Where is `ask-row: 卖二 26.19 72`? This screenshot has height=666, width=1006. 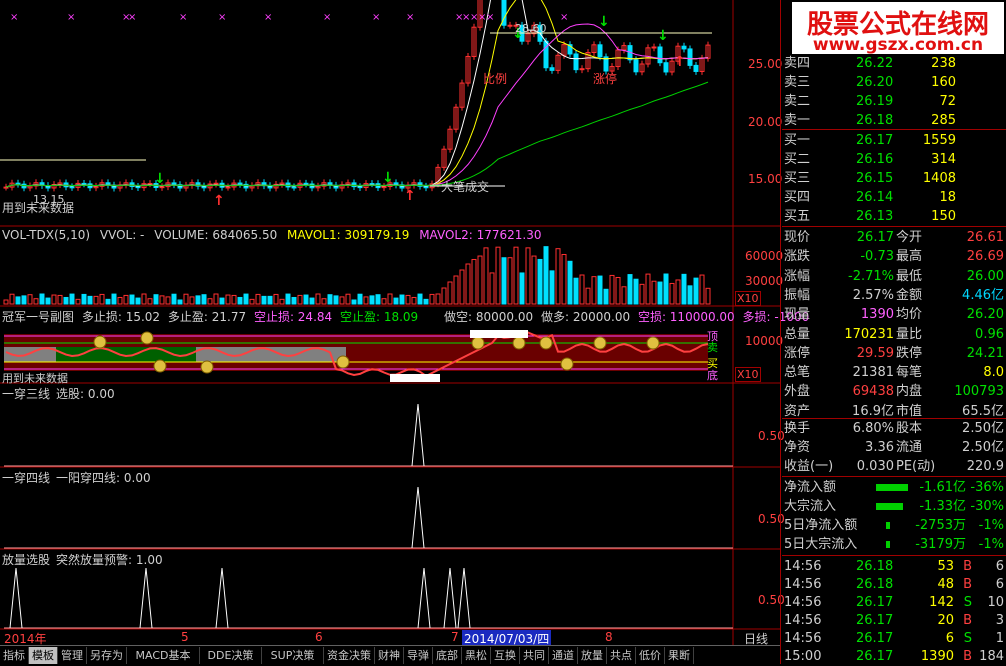 ask-row: 卖二 26.19 72 is located at coordinates (870, 101).